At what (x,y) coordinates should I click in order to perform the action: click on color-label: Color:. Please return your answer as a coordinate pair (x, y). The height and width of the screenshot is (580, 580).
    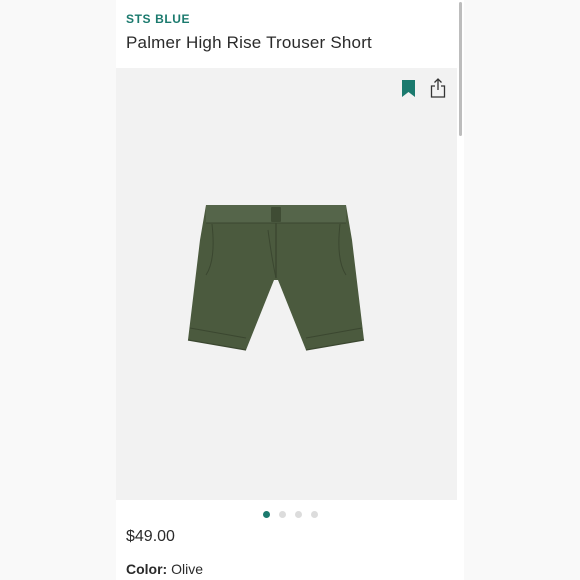
    Looking at the image, I should click on (147, 569).